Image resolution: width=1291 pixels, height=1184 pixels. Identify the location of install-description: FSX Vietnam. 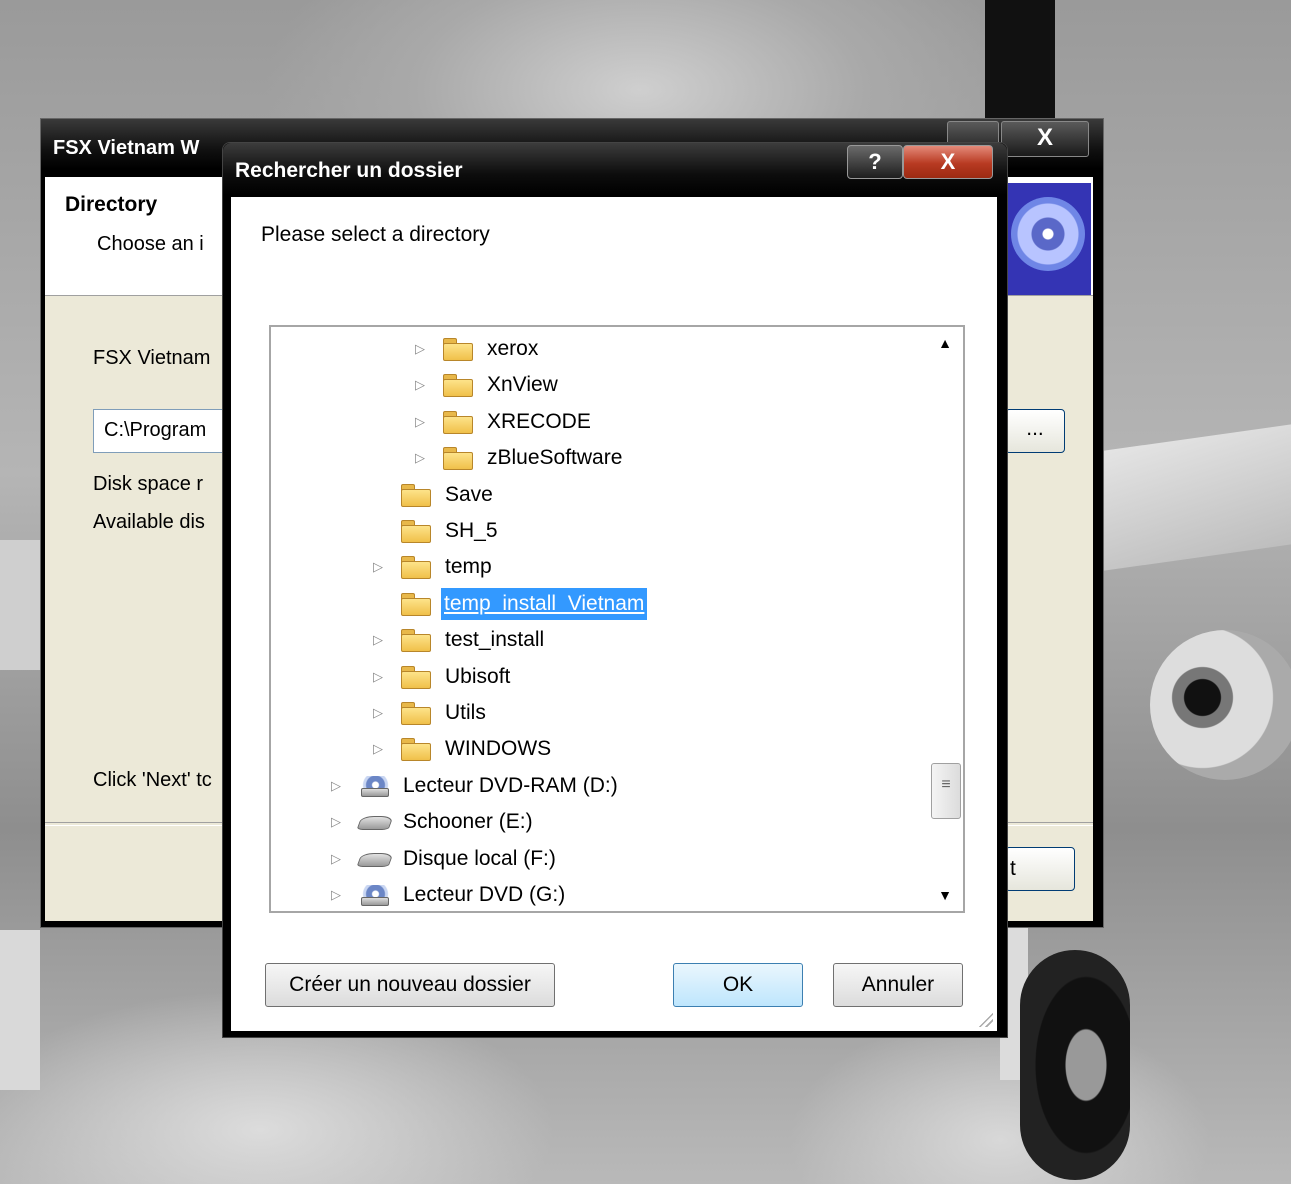
(152, 358).